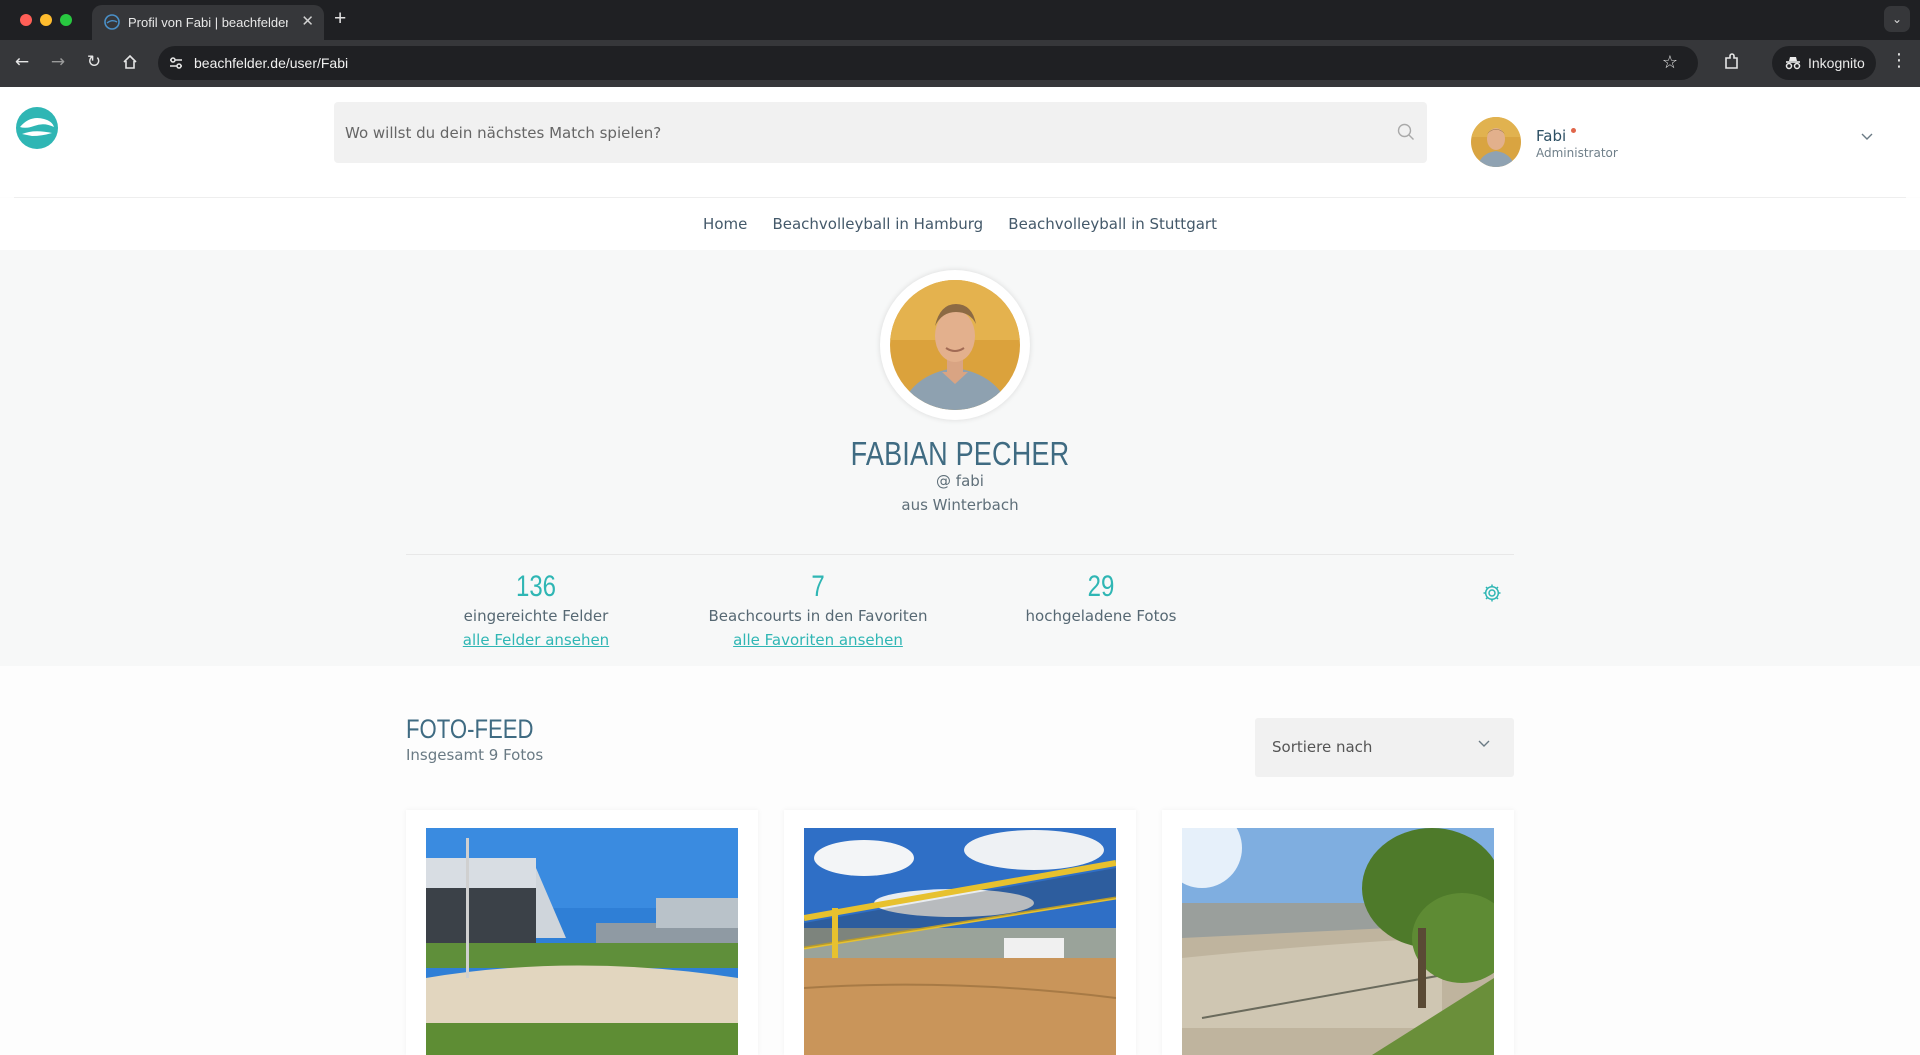 The height and width of the screenshot is (1055, 1920). Describe the element at coordinates (877, 224) in the screenshot. I see `nav-link-hamburg: Beachvolleyball in Hamburg` at that location.